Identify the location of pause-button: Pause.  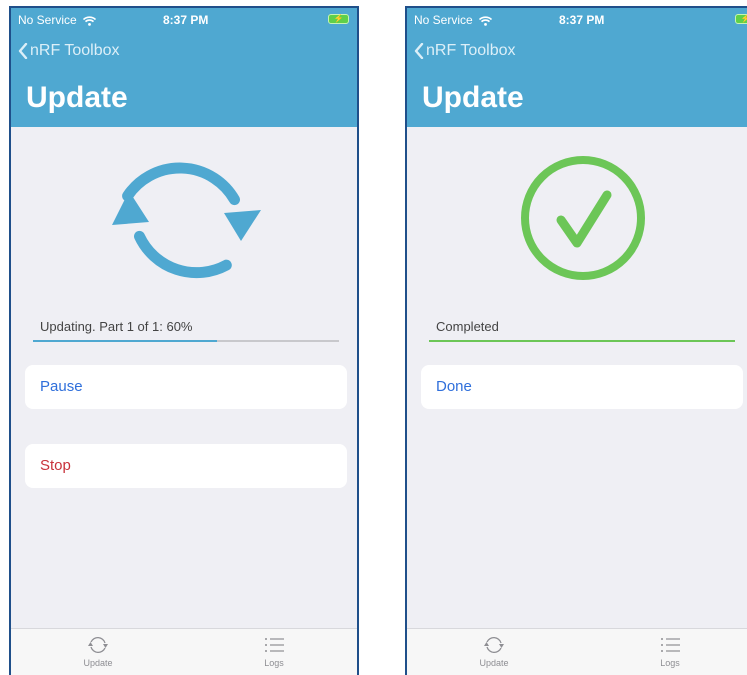
(186, 387).